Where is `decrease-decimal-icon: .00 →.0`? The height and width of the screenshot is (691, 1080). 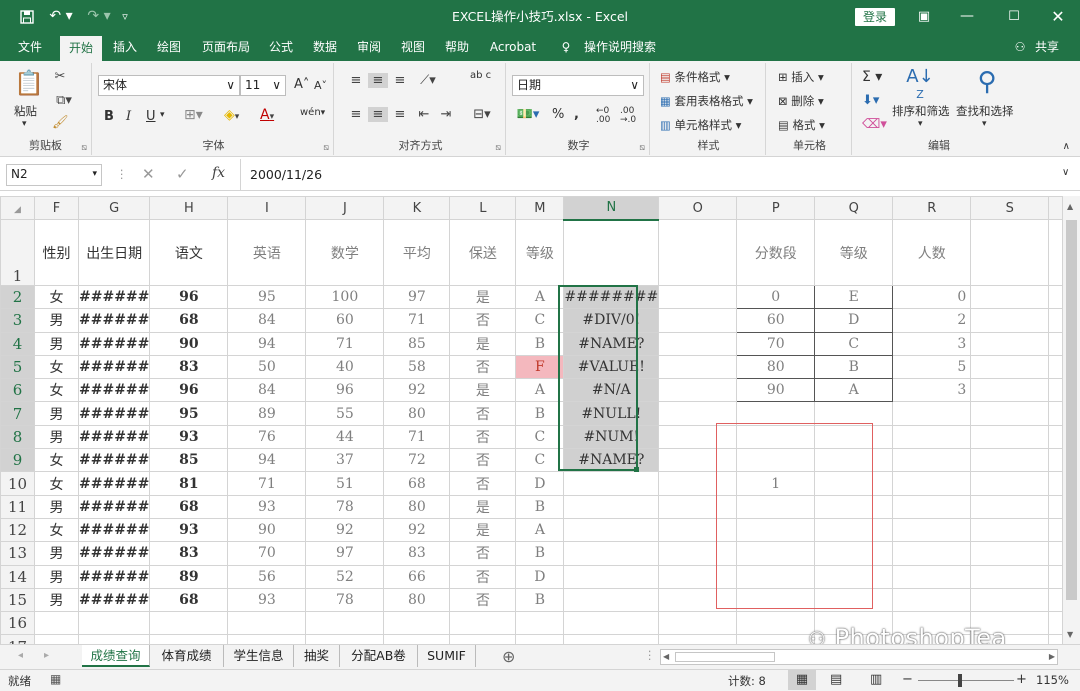 decrease-decimal-icon: .00 →.0 is located at coordinates (628, 116).